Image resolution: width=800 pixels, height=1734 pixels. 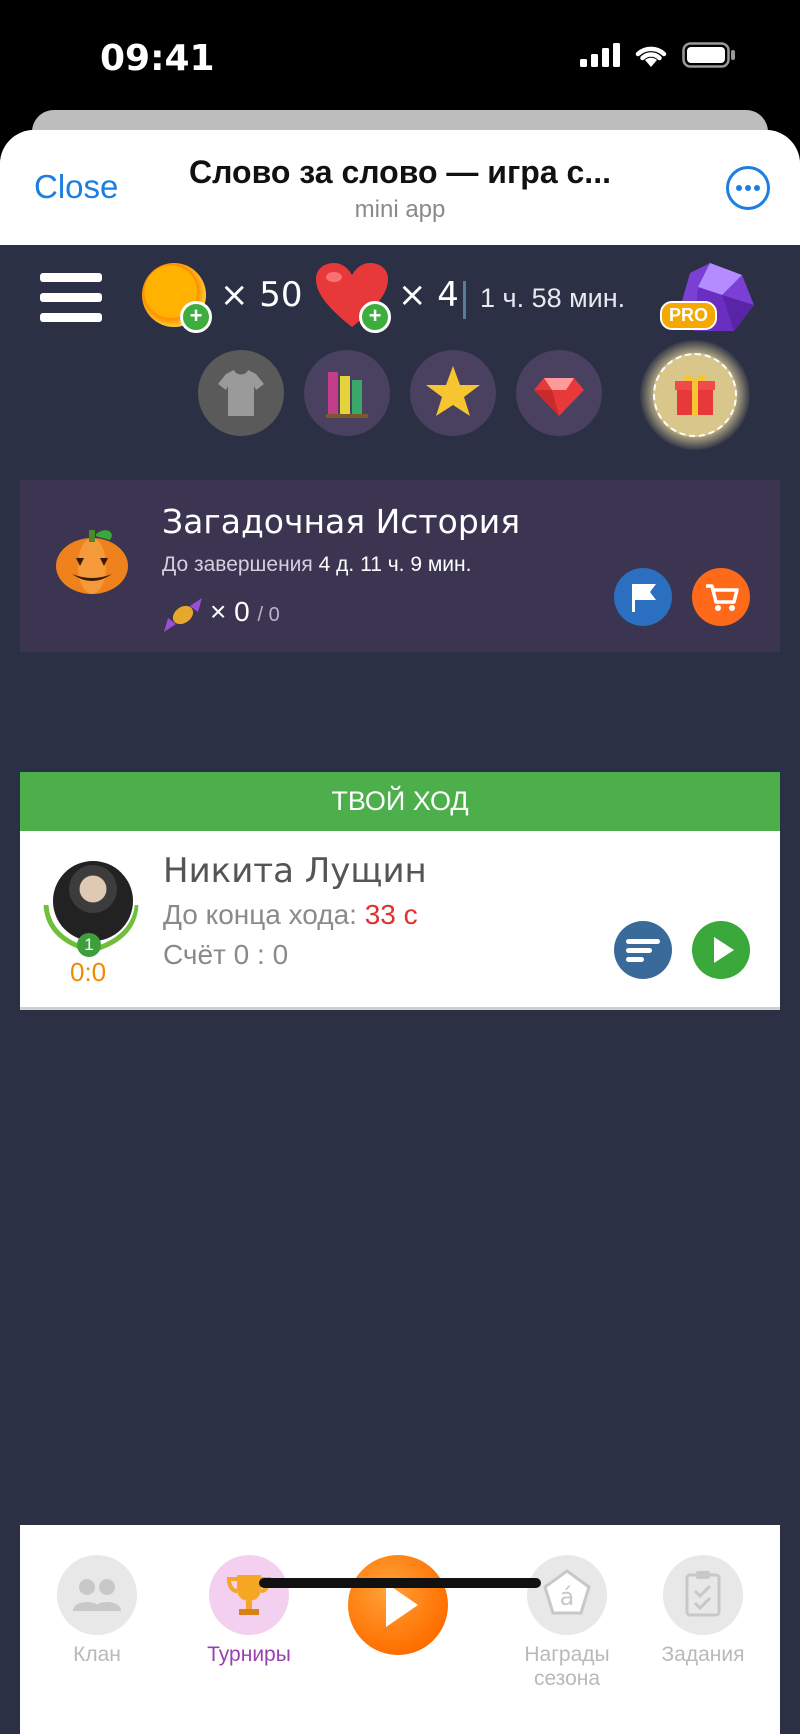 I want to click on chat-button, so click(x=643, y=950).